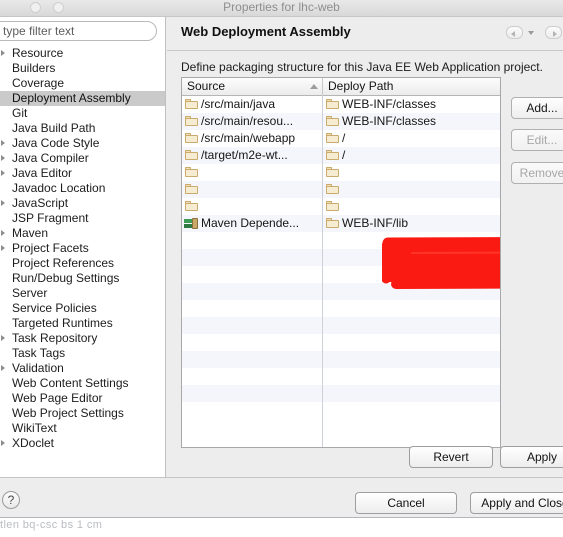  I want to click on help-icon: ?, so click(11, 500).